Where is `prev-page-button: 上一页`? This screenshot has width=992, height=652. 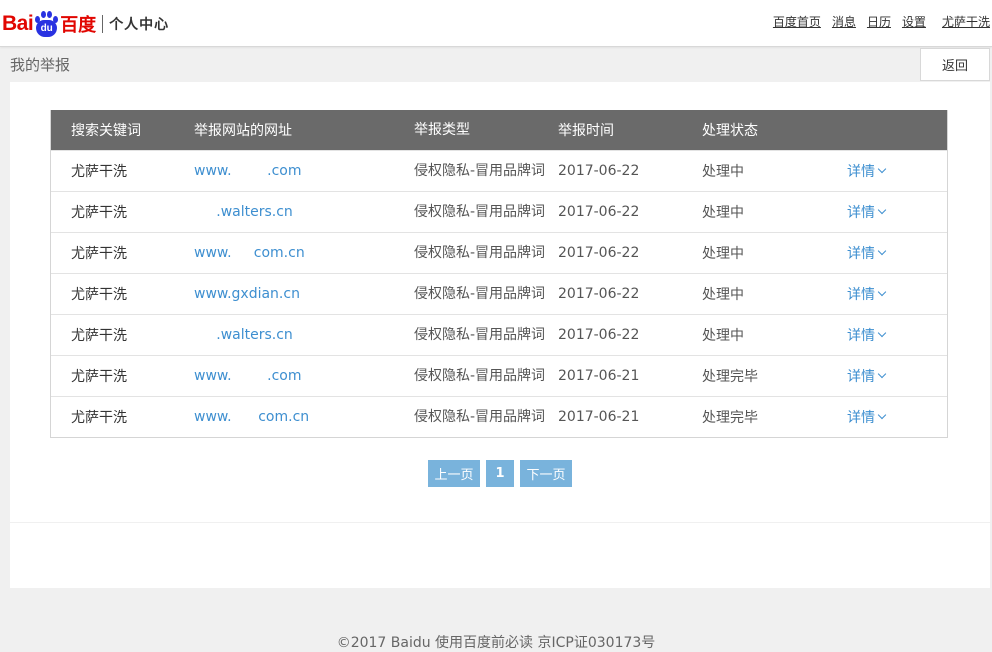 prev-page-button: 上一页 is located at coordinates (454, 473).